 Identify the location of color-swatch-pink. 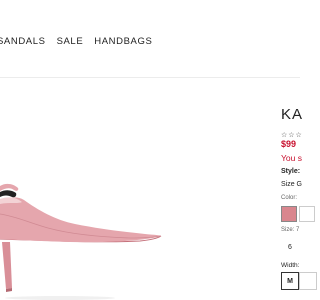
(289, 214).